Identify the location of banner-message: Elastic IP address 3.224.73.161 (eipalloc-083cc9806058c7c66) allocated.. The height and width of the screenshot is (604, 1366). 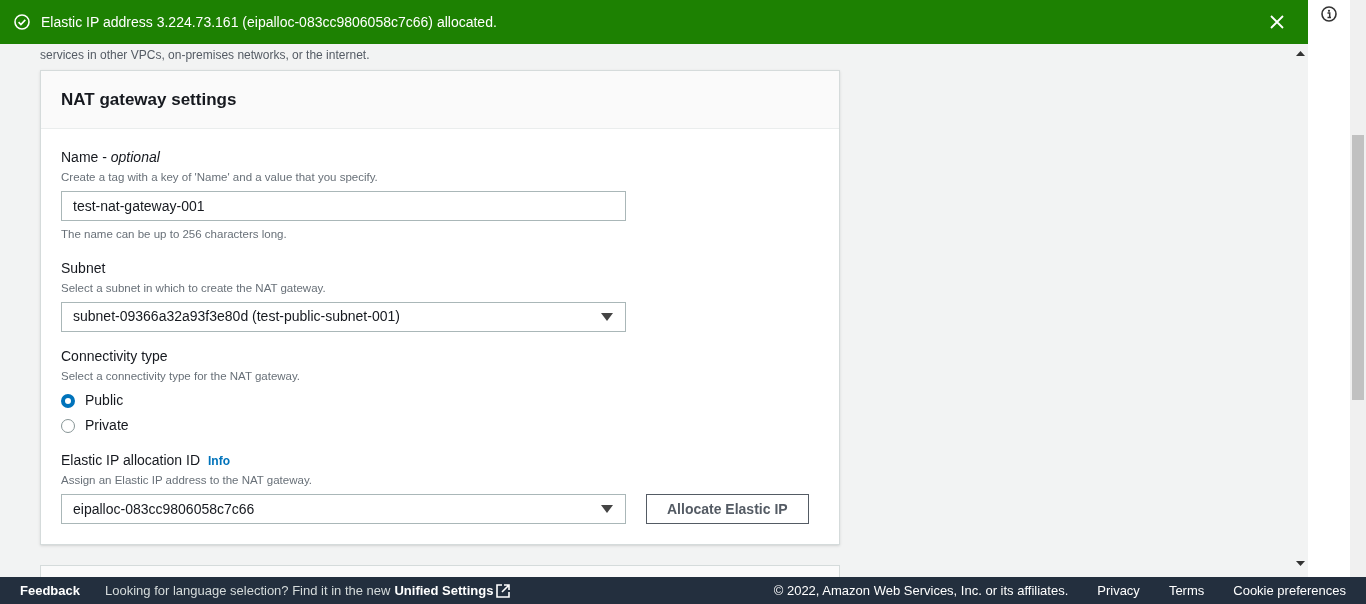
(269, 22).